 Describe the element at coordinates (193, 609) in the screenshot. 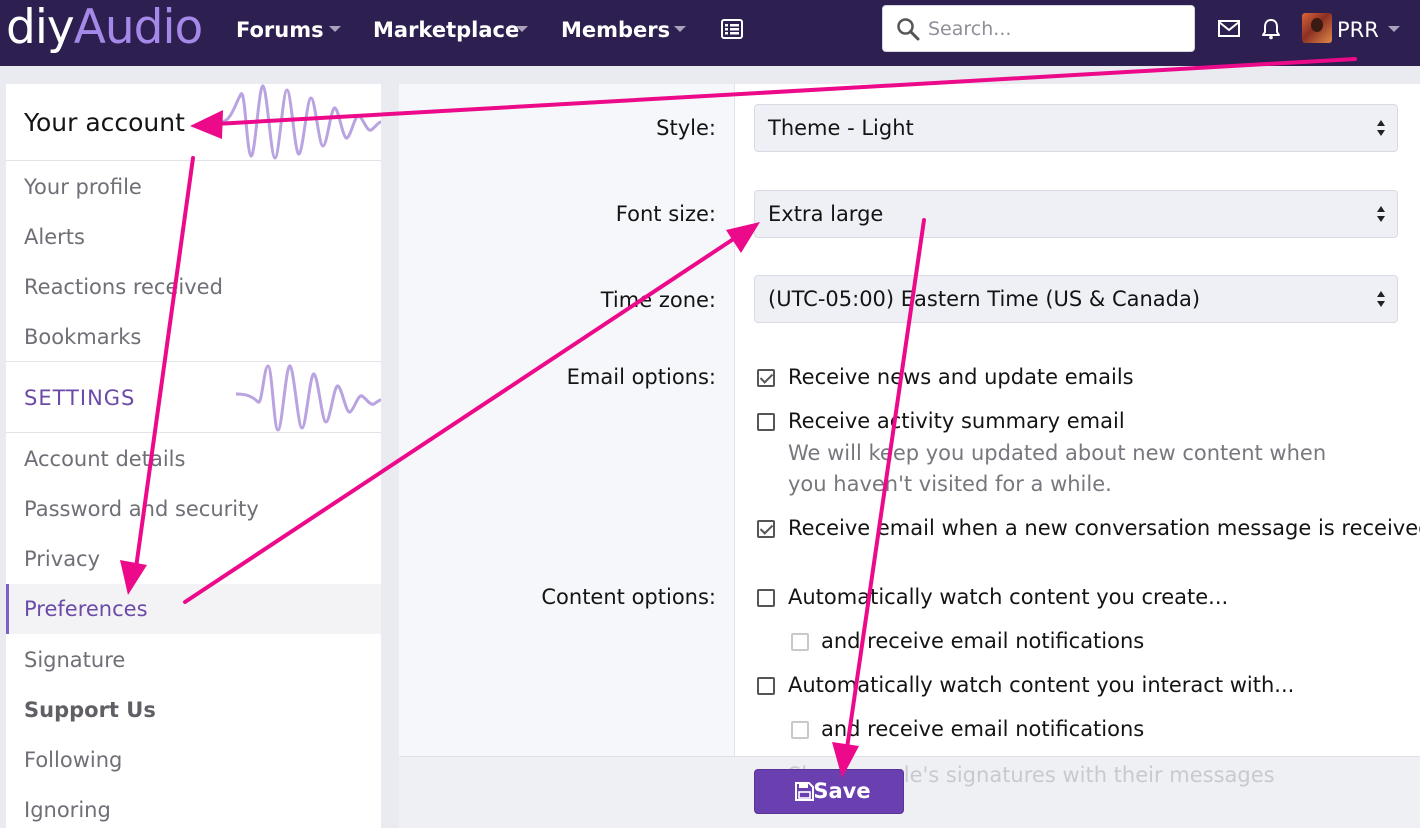

I see `sidebar-item-preferences: Preferences` at that location.